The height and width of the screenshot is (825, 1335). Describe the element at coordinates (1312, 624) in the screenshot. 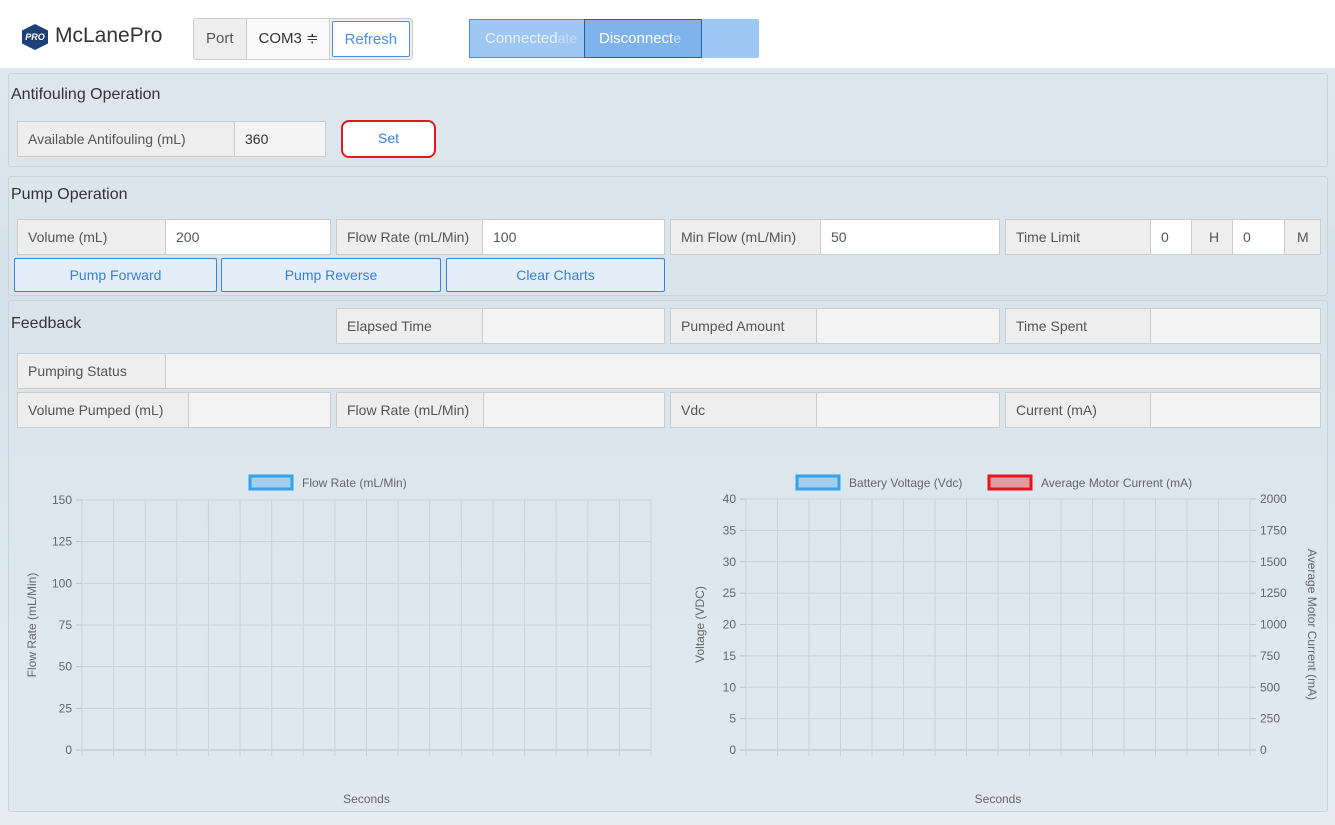

I see `y-right-axis-title: Average Motor Current (mA)` at that location.